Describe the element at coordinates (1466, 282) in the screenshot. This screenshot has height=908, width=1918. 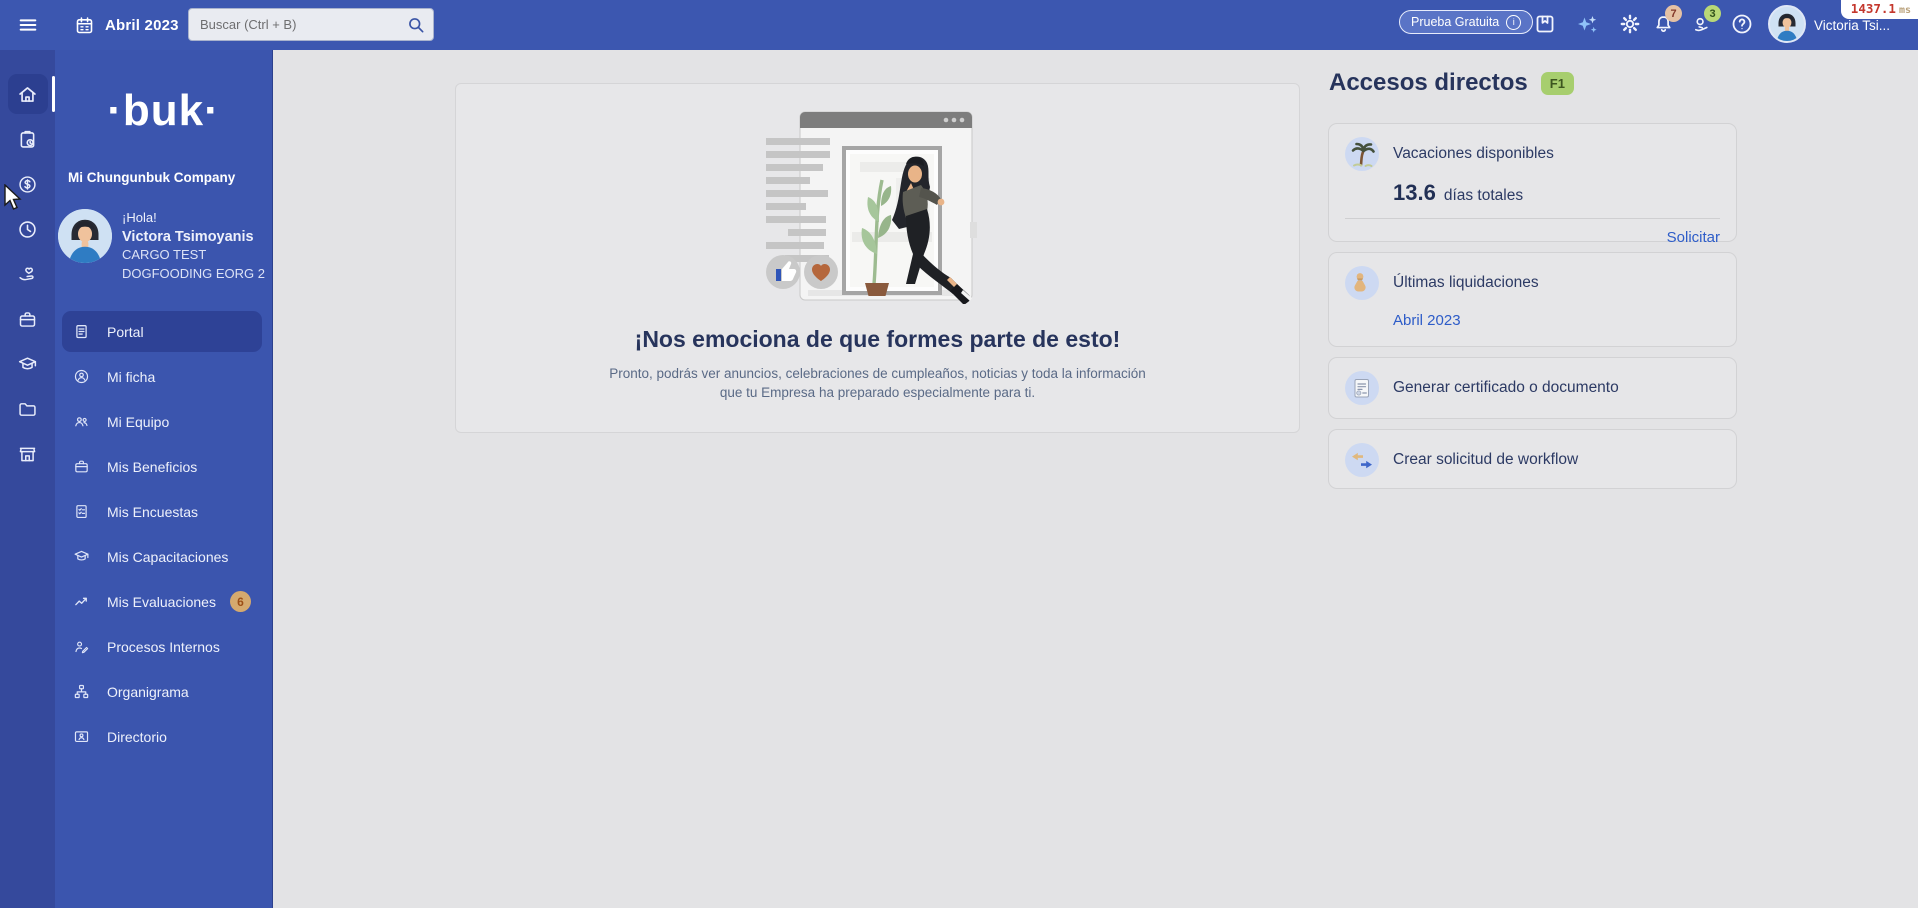
I see `payslips-title: Últimas liquidaciones` at that location.